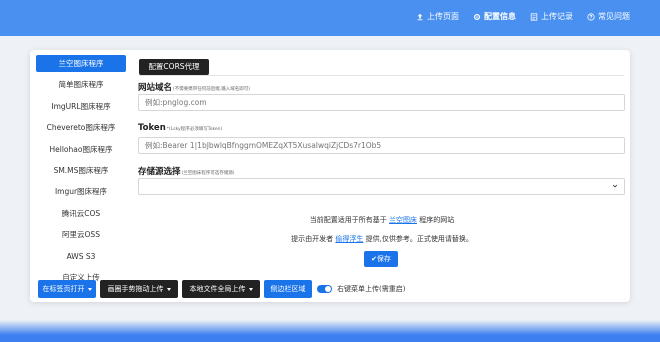 The image size is (660, 342). I want to click on info-applies-to: 当前配置适用于所有基于 兰空图床 程序的网站, so click(382, 220).